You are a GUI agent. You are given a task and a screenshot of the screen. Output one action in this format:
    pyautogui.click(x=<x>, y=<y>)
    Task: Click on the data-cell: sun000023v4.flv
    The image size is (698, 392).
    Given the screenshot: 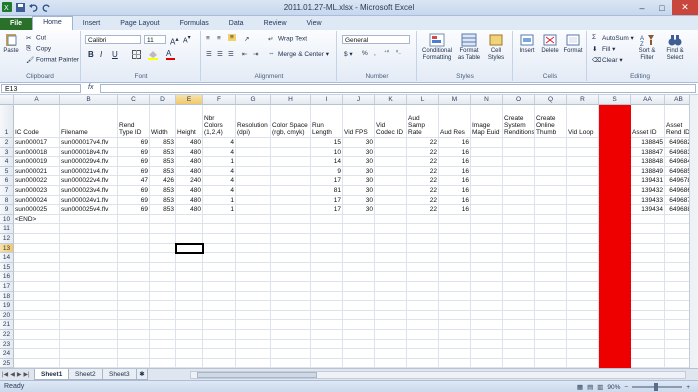 What is the action you would take?
    pyautogui.click(x=89, y=191)
    